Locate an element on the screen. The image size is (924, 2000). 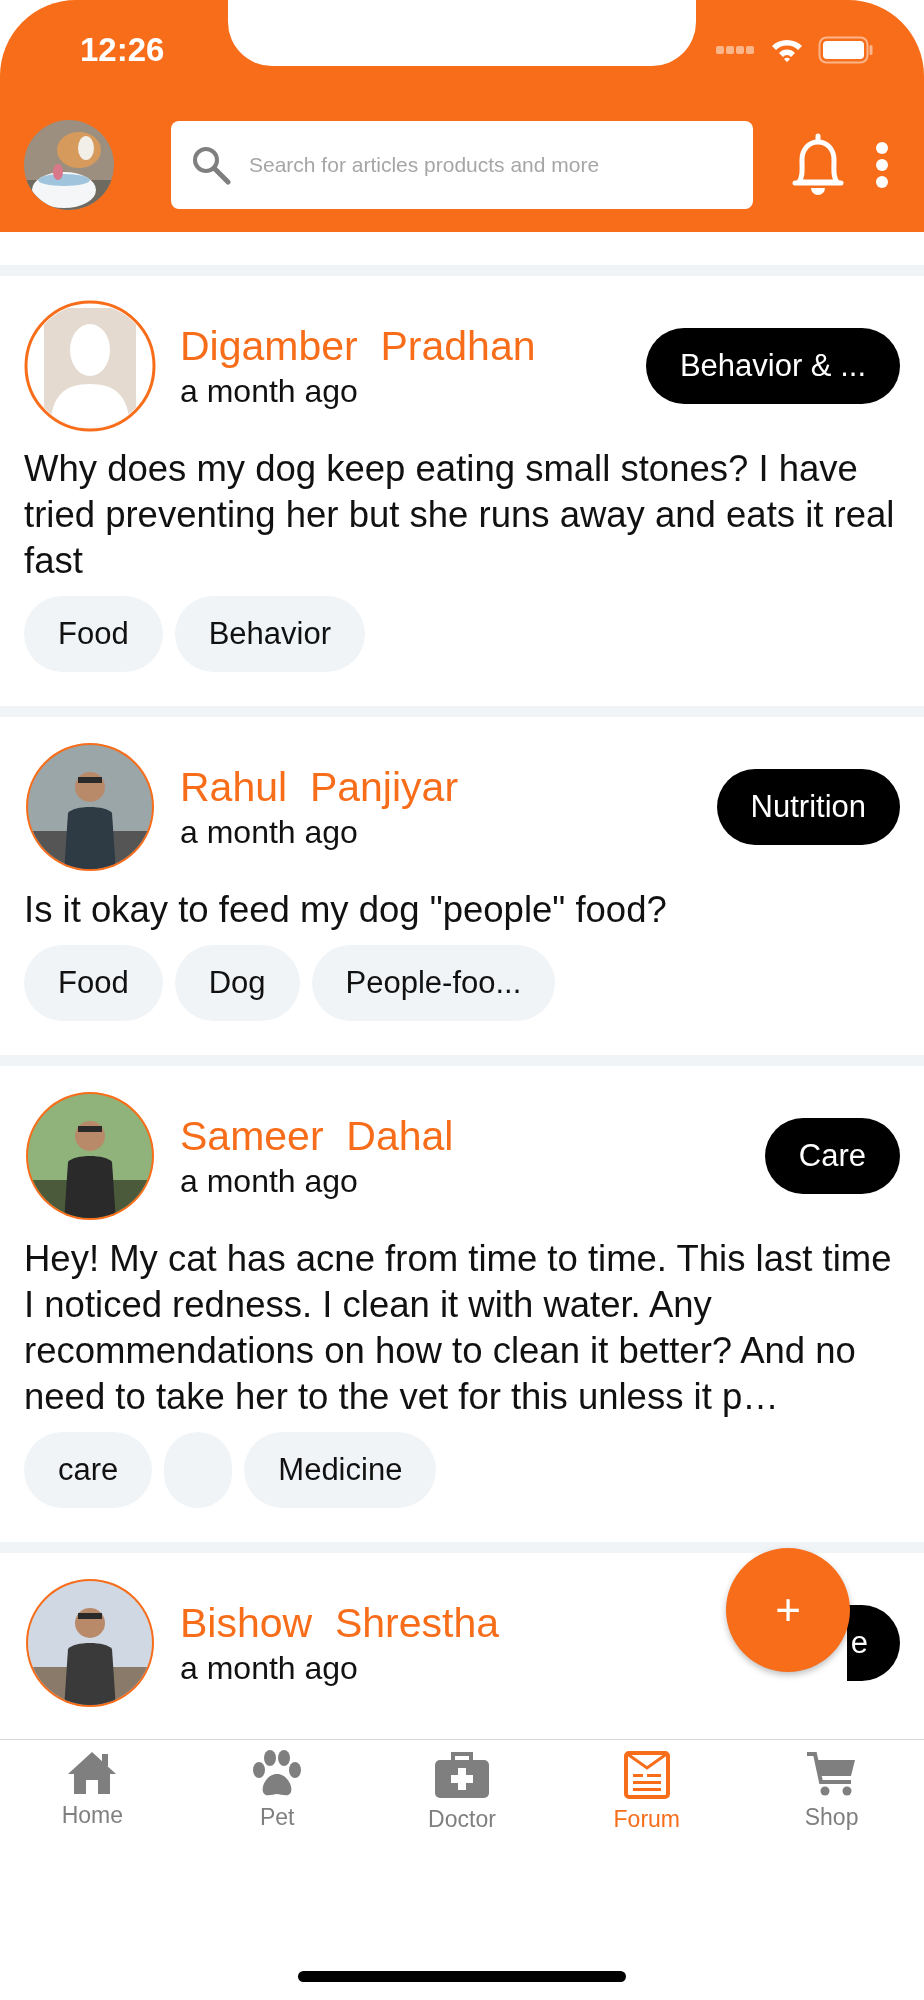
tag-chip: Medicine is located at coordinates (340, 1470).